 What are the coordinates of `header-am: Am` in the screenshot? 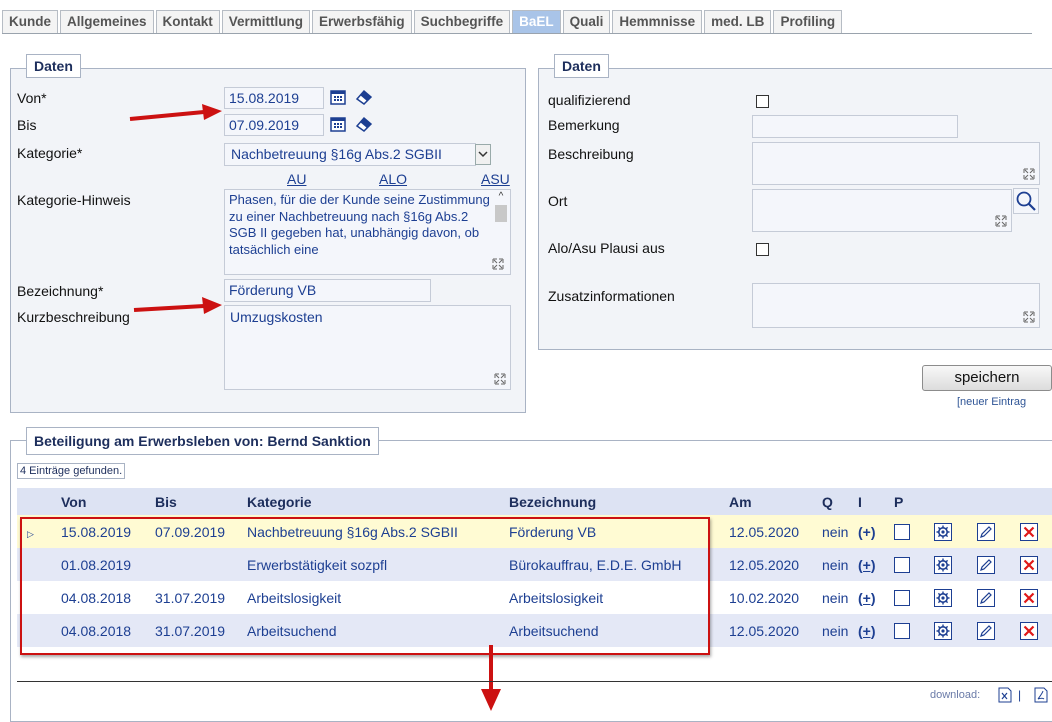 It's located at (775, 501).